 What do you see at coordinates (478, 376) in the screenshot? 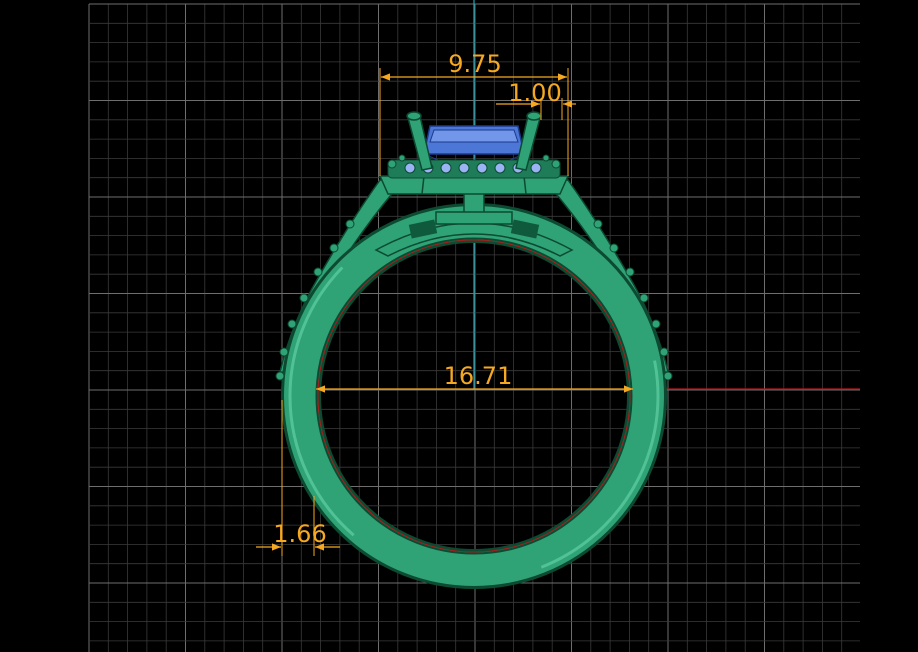
I see `inner-diameter-value: 16.71` at bounding box center [478, 376].